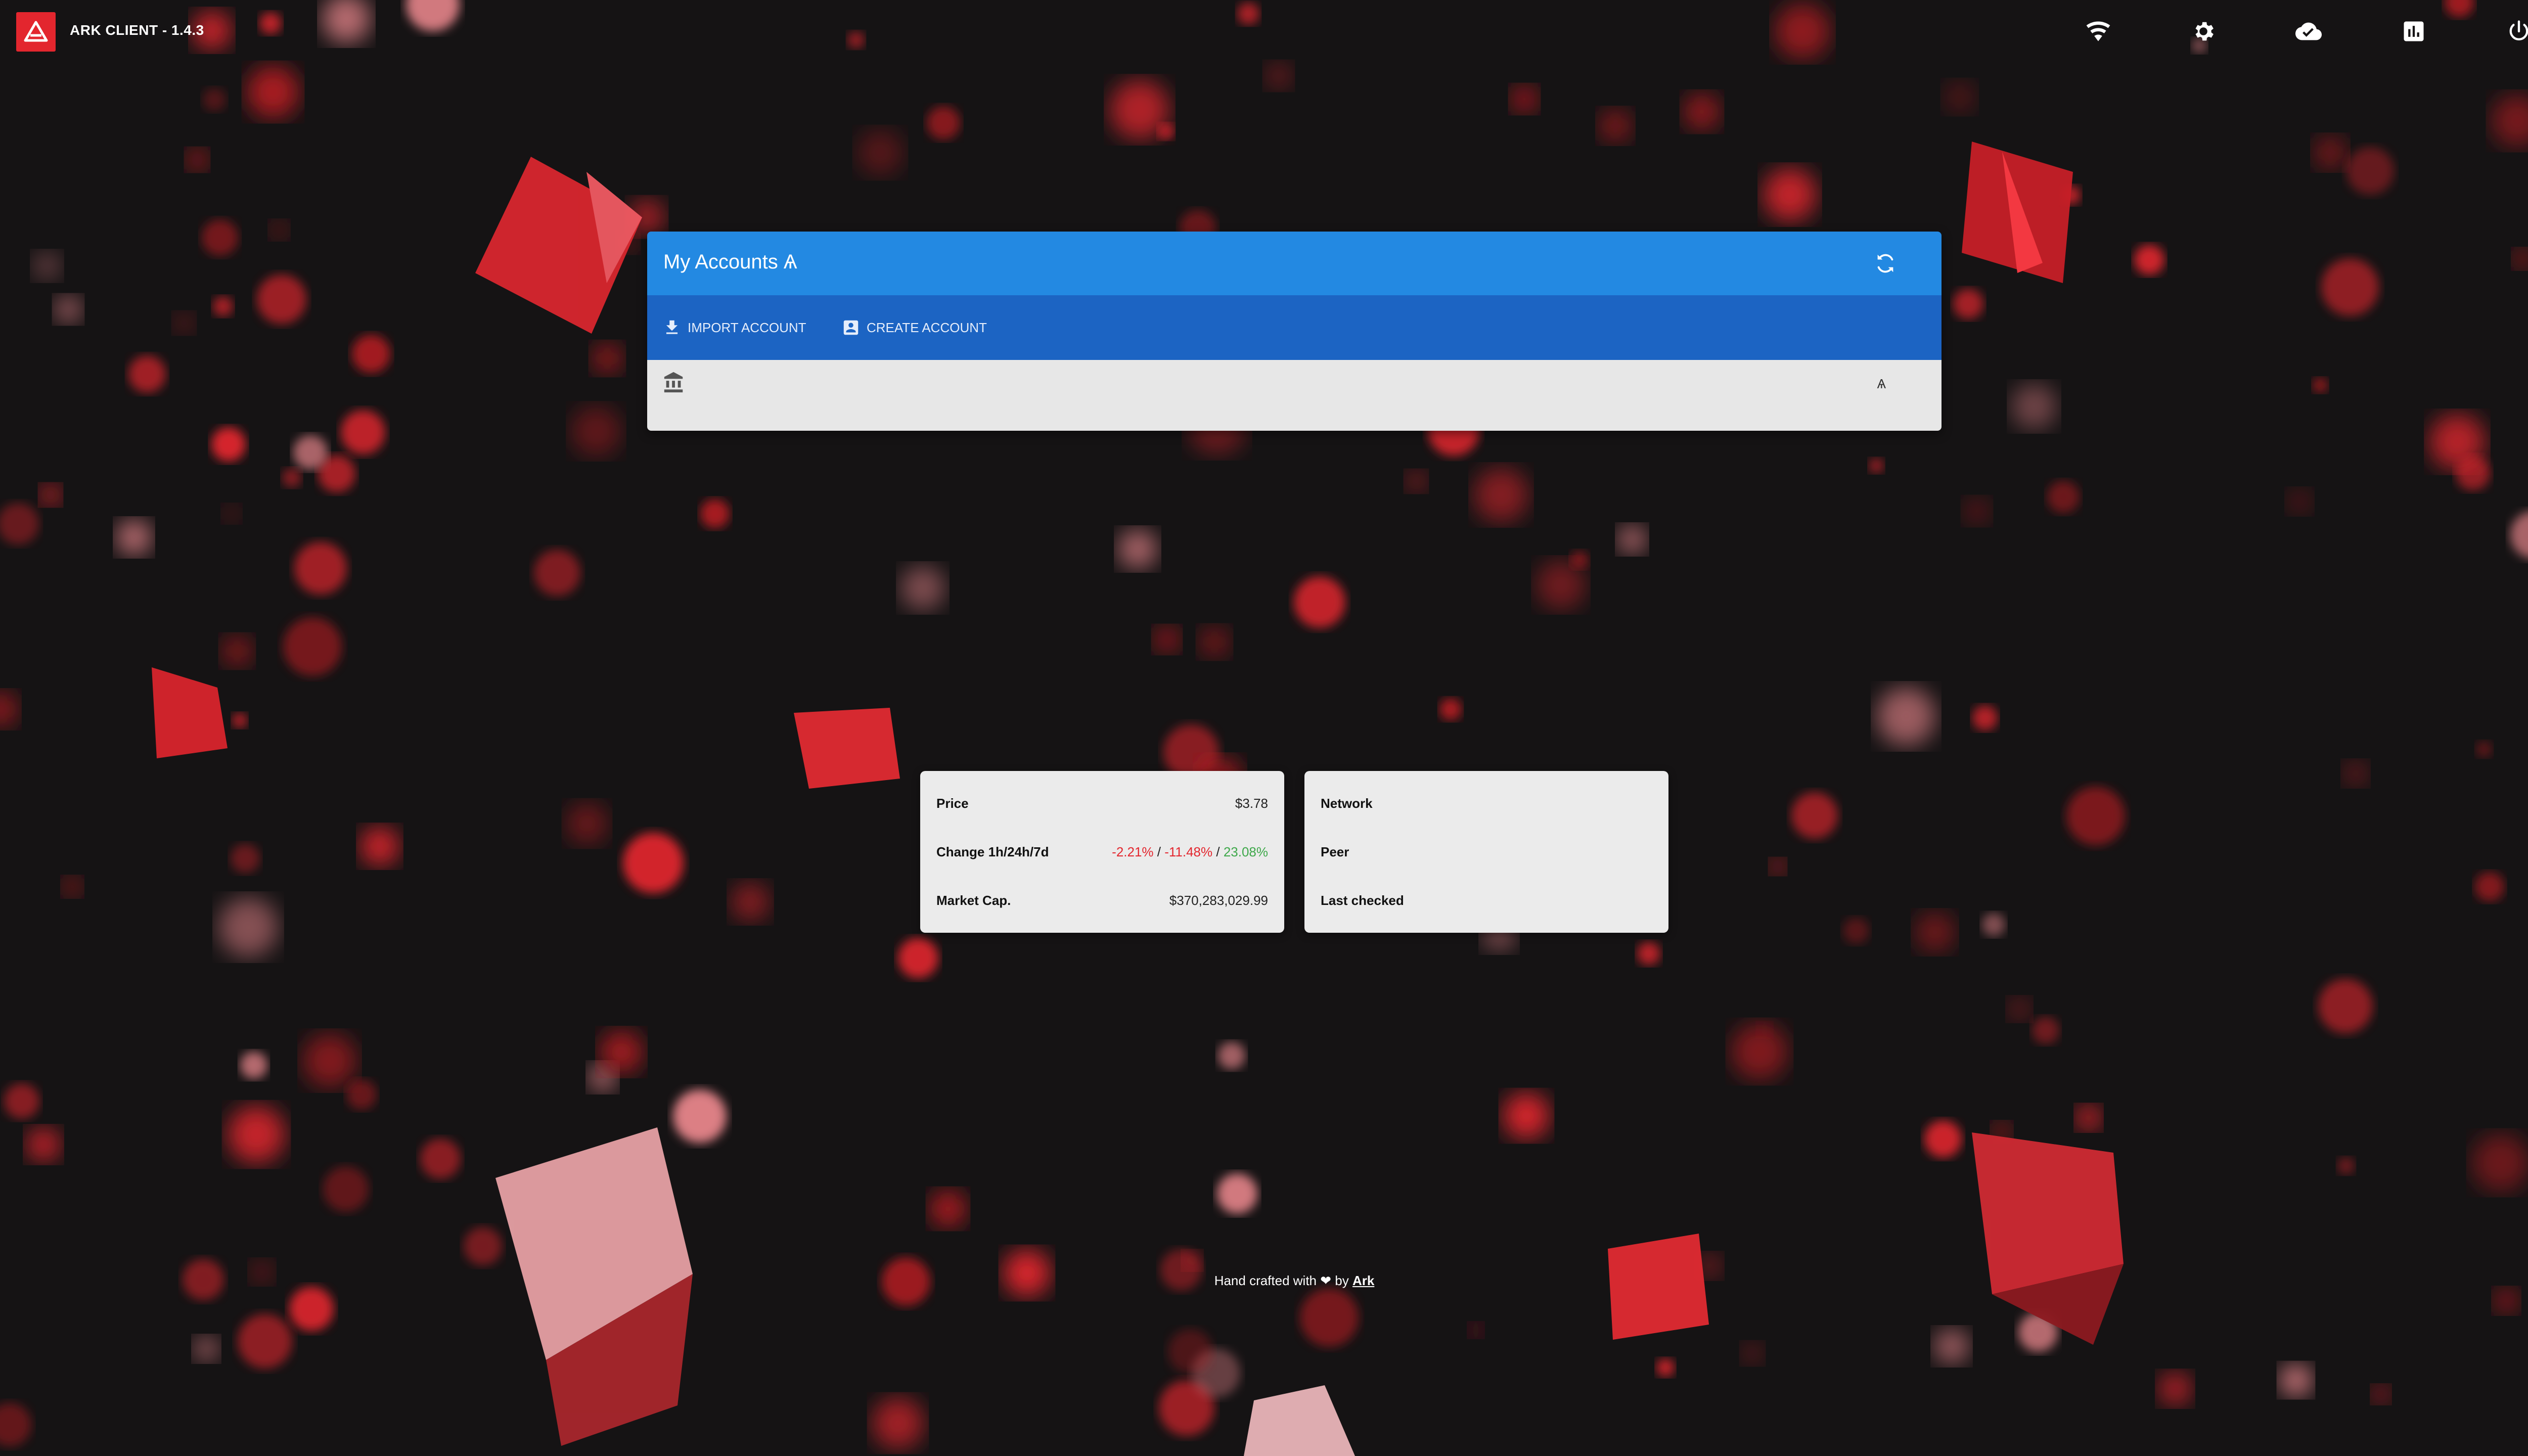 This screenshot has height=1456, width=2528. Describe the element at coordinates (1102, 803) in the screenshot. I see `price-row: Price $3.78` at that location.